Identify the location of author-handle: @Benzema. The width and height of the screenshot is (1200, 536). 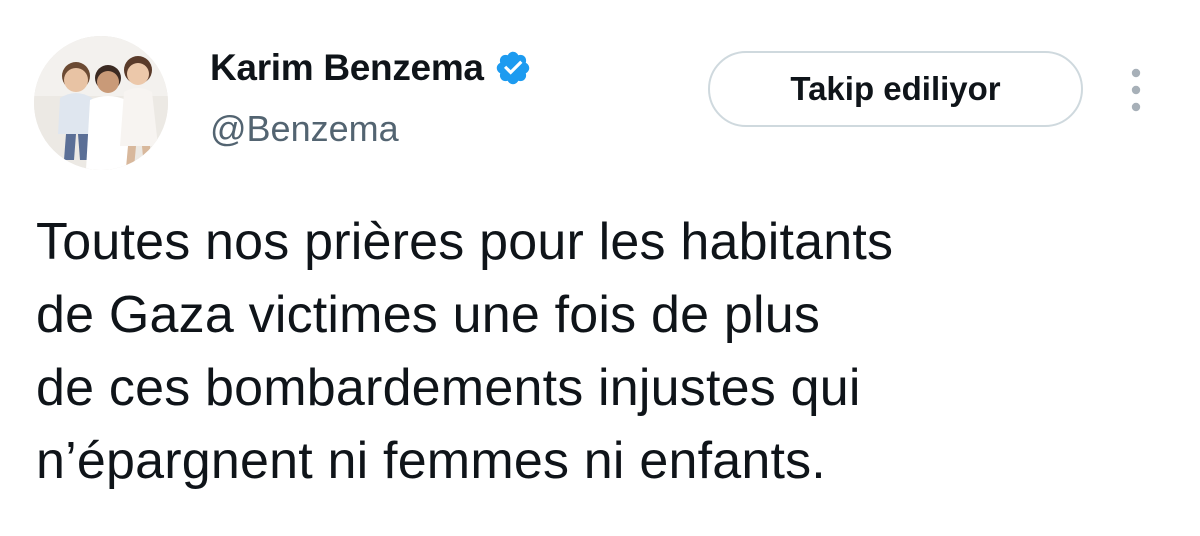
(304, 129).